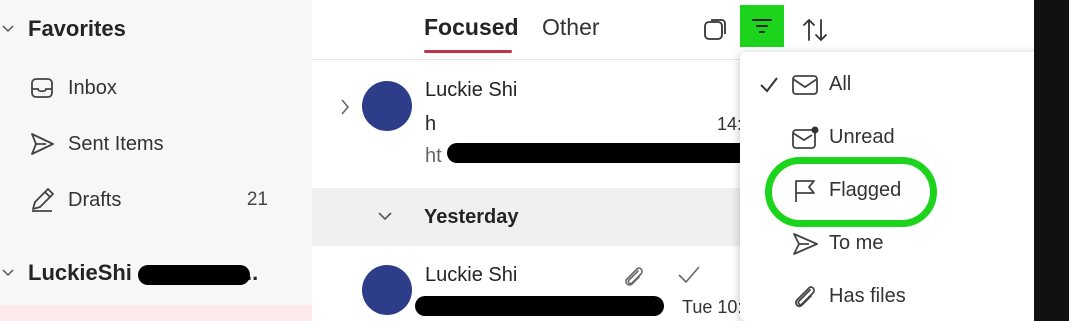 The height and width of the screenshot is (321, 1069). What do you see at coordinates (769, 85) in the screenshot?
I see `check-icon` at bounding box center [769, 85].